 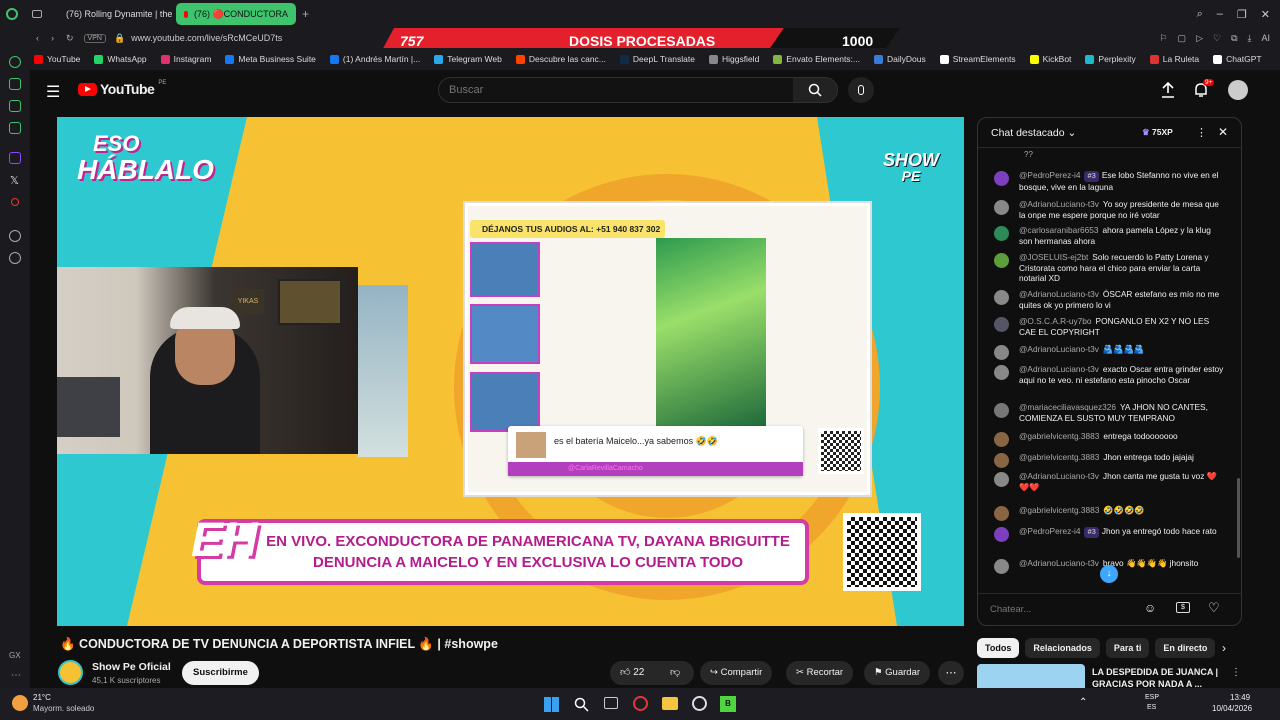 I want to click on snapshot-icon: ▢, so click(x=1182, y=38).